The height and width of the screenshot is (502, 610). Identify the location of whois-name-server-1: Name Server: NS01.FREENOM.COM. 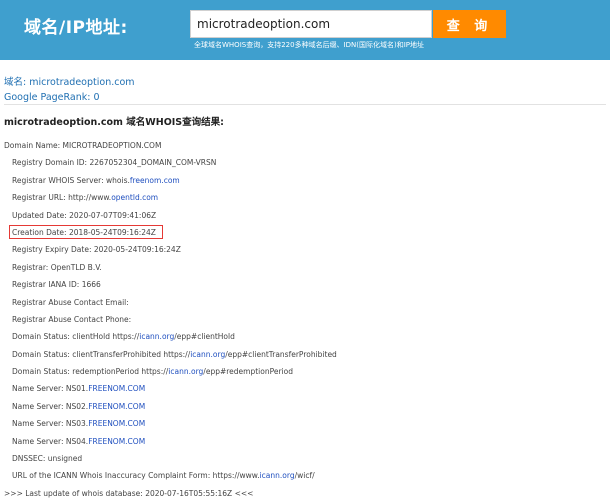
(170, 388).